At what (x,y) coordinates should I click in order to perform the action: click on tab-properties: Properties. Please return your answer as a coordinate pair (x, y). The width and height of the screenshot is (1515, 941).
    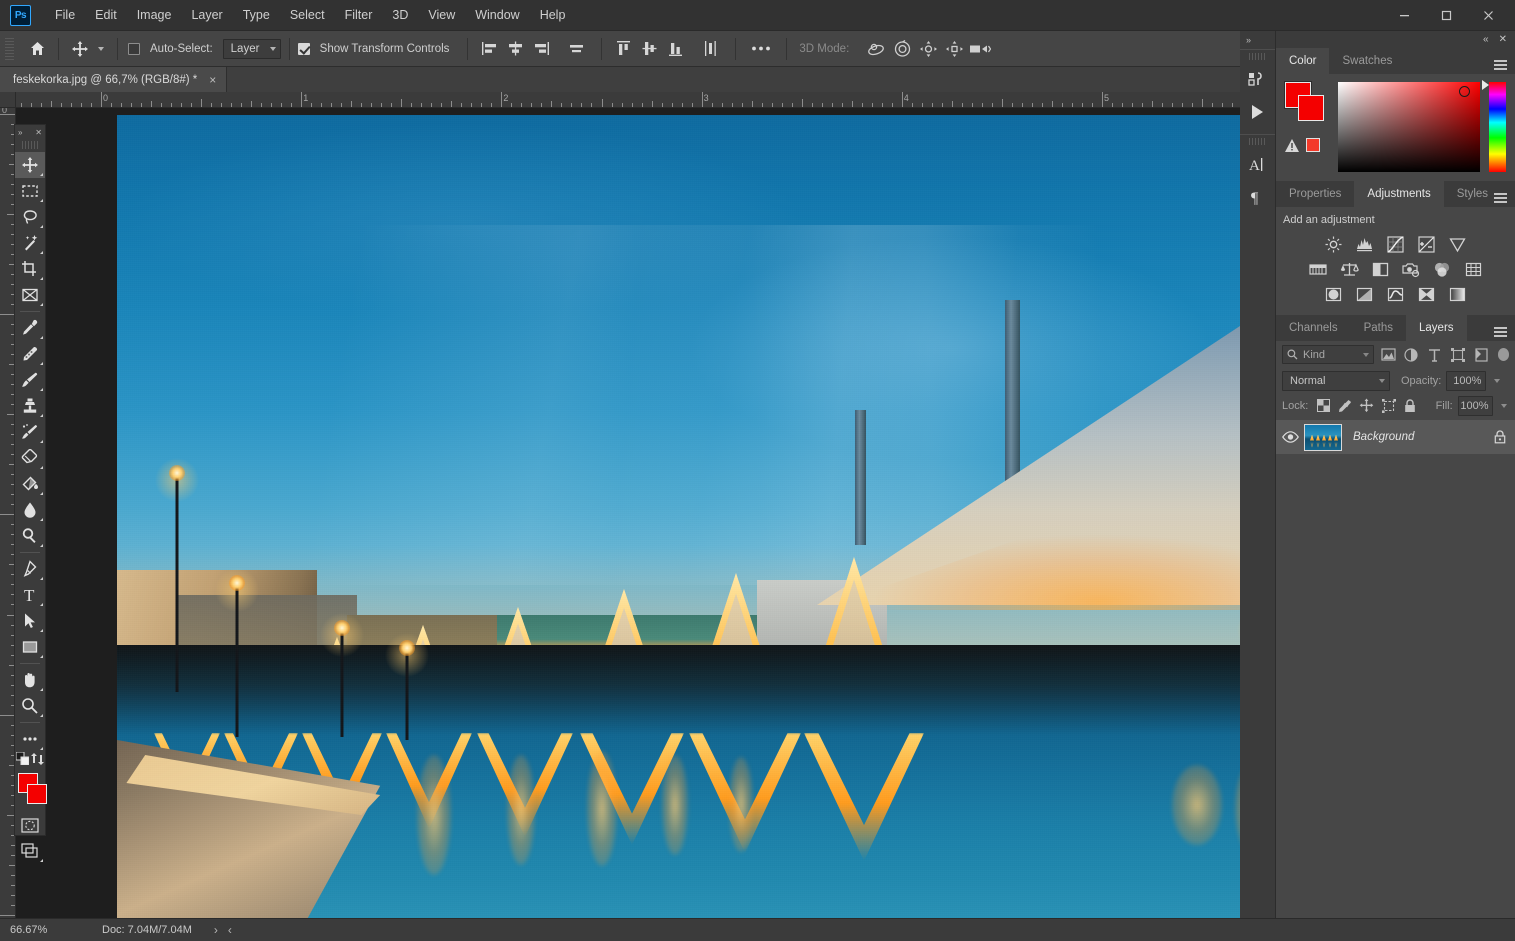
    Looking at the image, I should click on (1315, 194).